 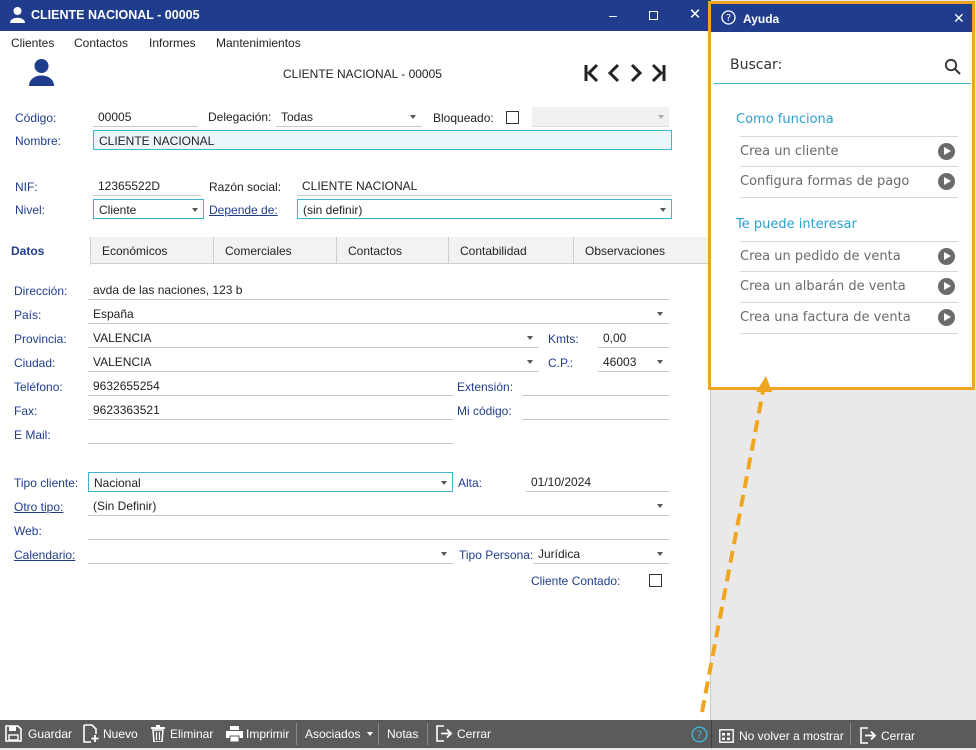 I want to click on imprimir-button: Imprimir, so click(x=257, y=734).